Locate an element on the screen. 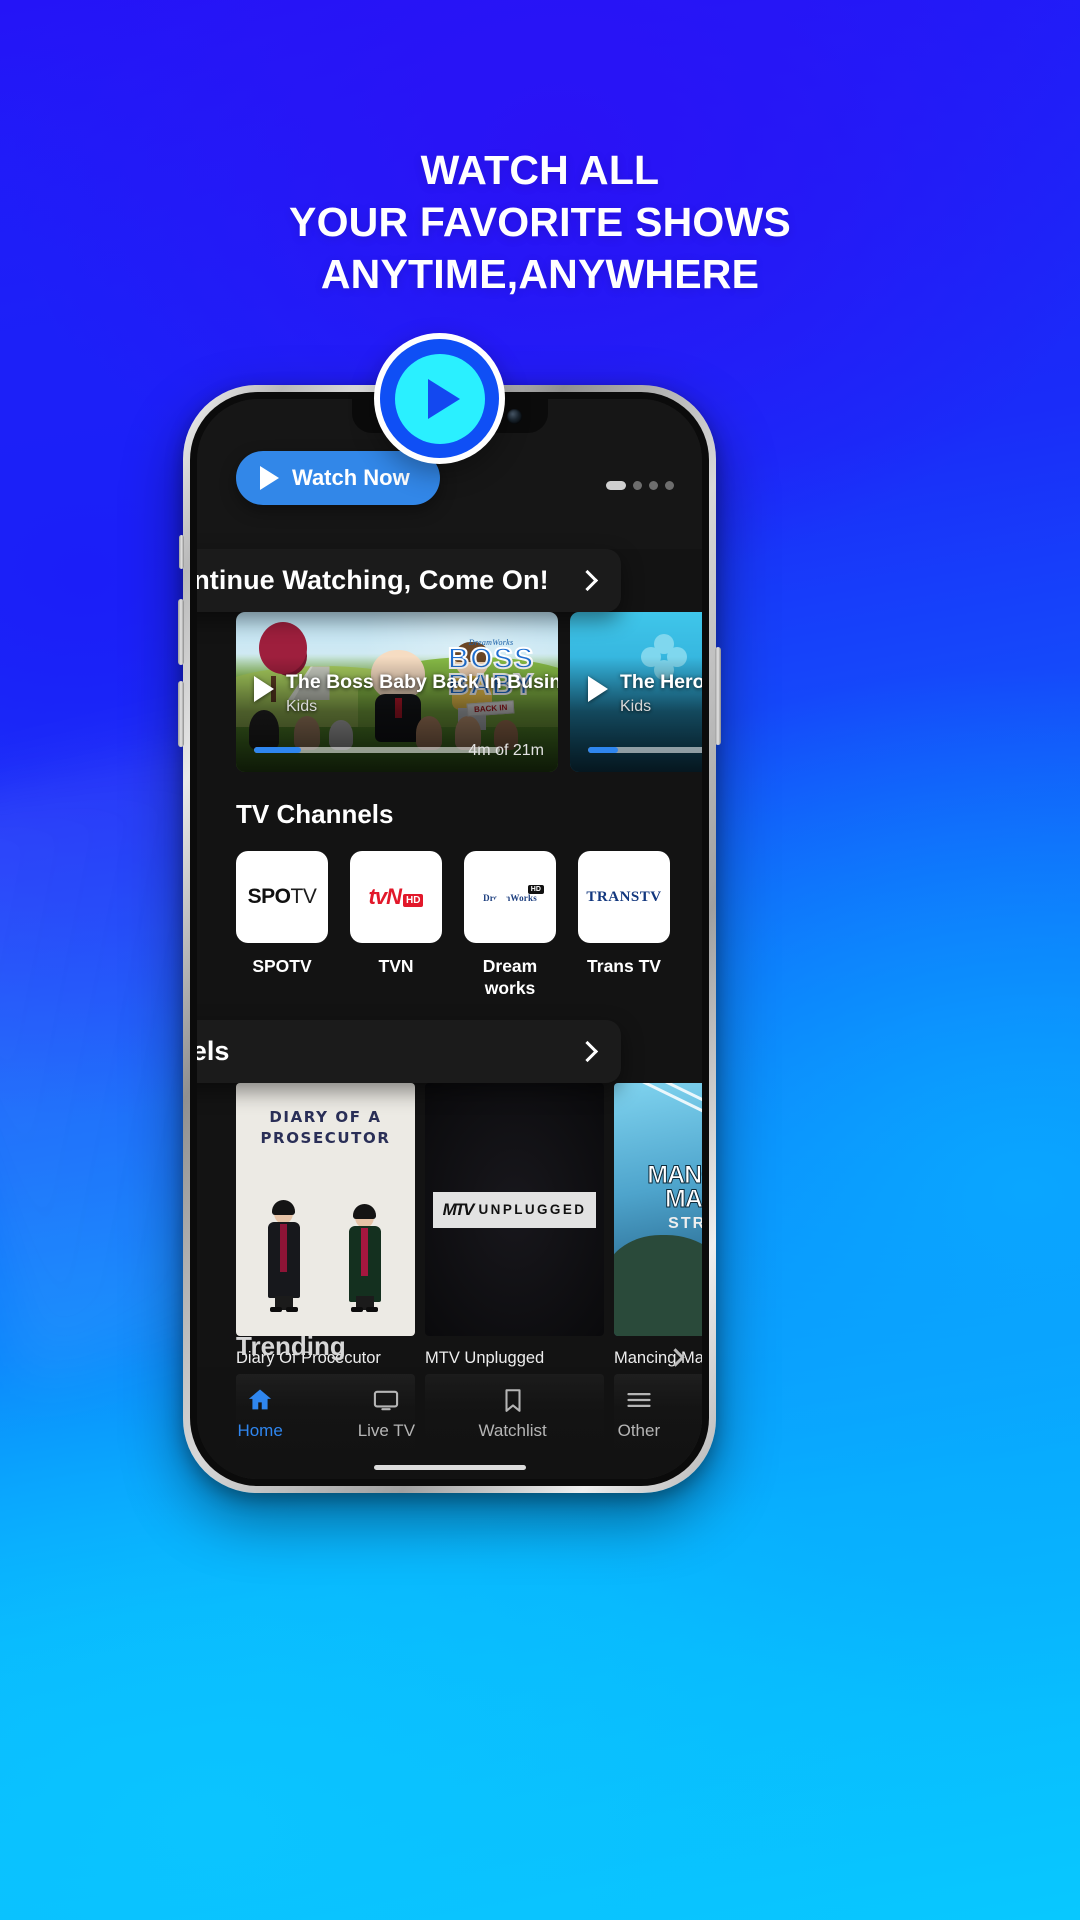 The height and width of the screenshot is (1920, 1080). tvn-logo-badge: HD is located at coordinates (413, 900).